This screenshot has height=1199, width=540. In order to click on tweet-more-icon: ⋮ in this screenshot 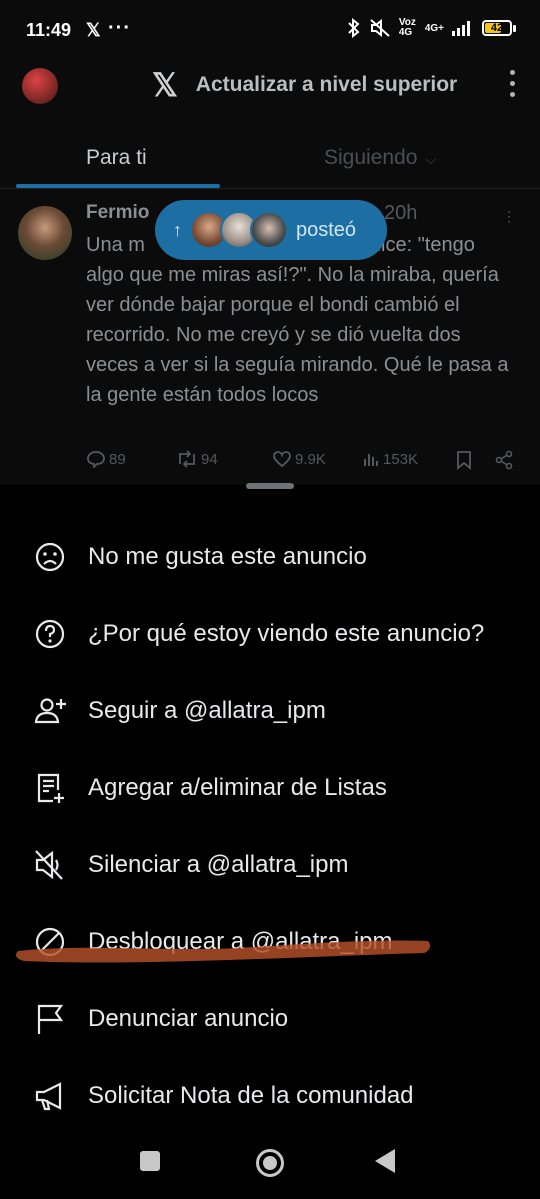, I will do `click(509, 216)`.